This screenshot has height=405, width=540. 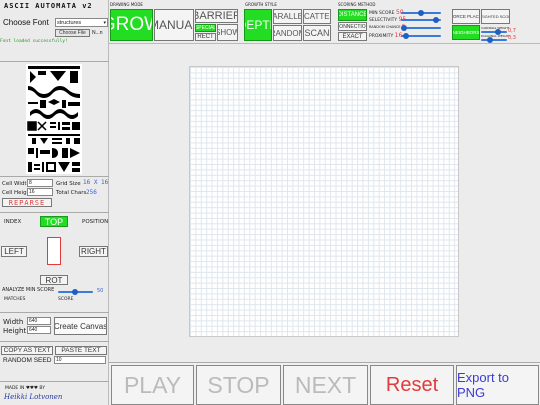 What do you see at coordinates (39, 321) in the screenshot?
I see `canvas-width-input: 640` at bounding box center [39, 321].